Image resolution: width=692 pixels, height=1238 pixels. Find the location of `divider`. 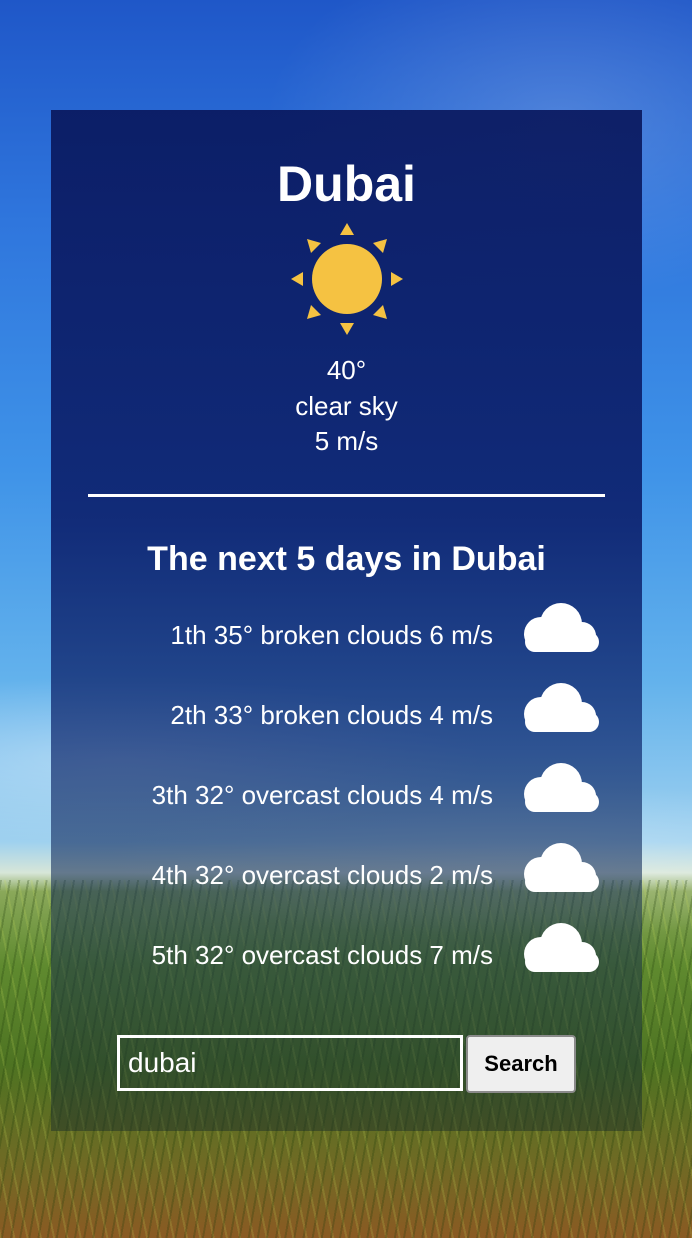

divider is located at coordinates (346, 495).